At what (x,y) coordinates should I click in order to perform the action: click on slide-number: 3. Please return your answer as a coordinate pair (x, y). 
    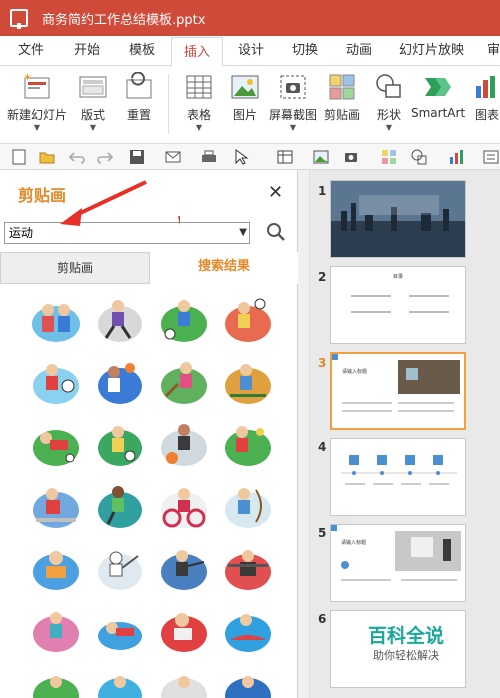
    Looking at the image, I should click on (322, 363).